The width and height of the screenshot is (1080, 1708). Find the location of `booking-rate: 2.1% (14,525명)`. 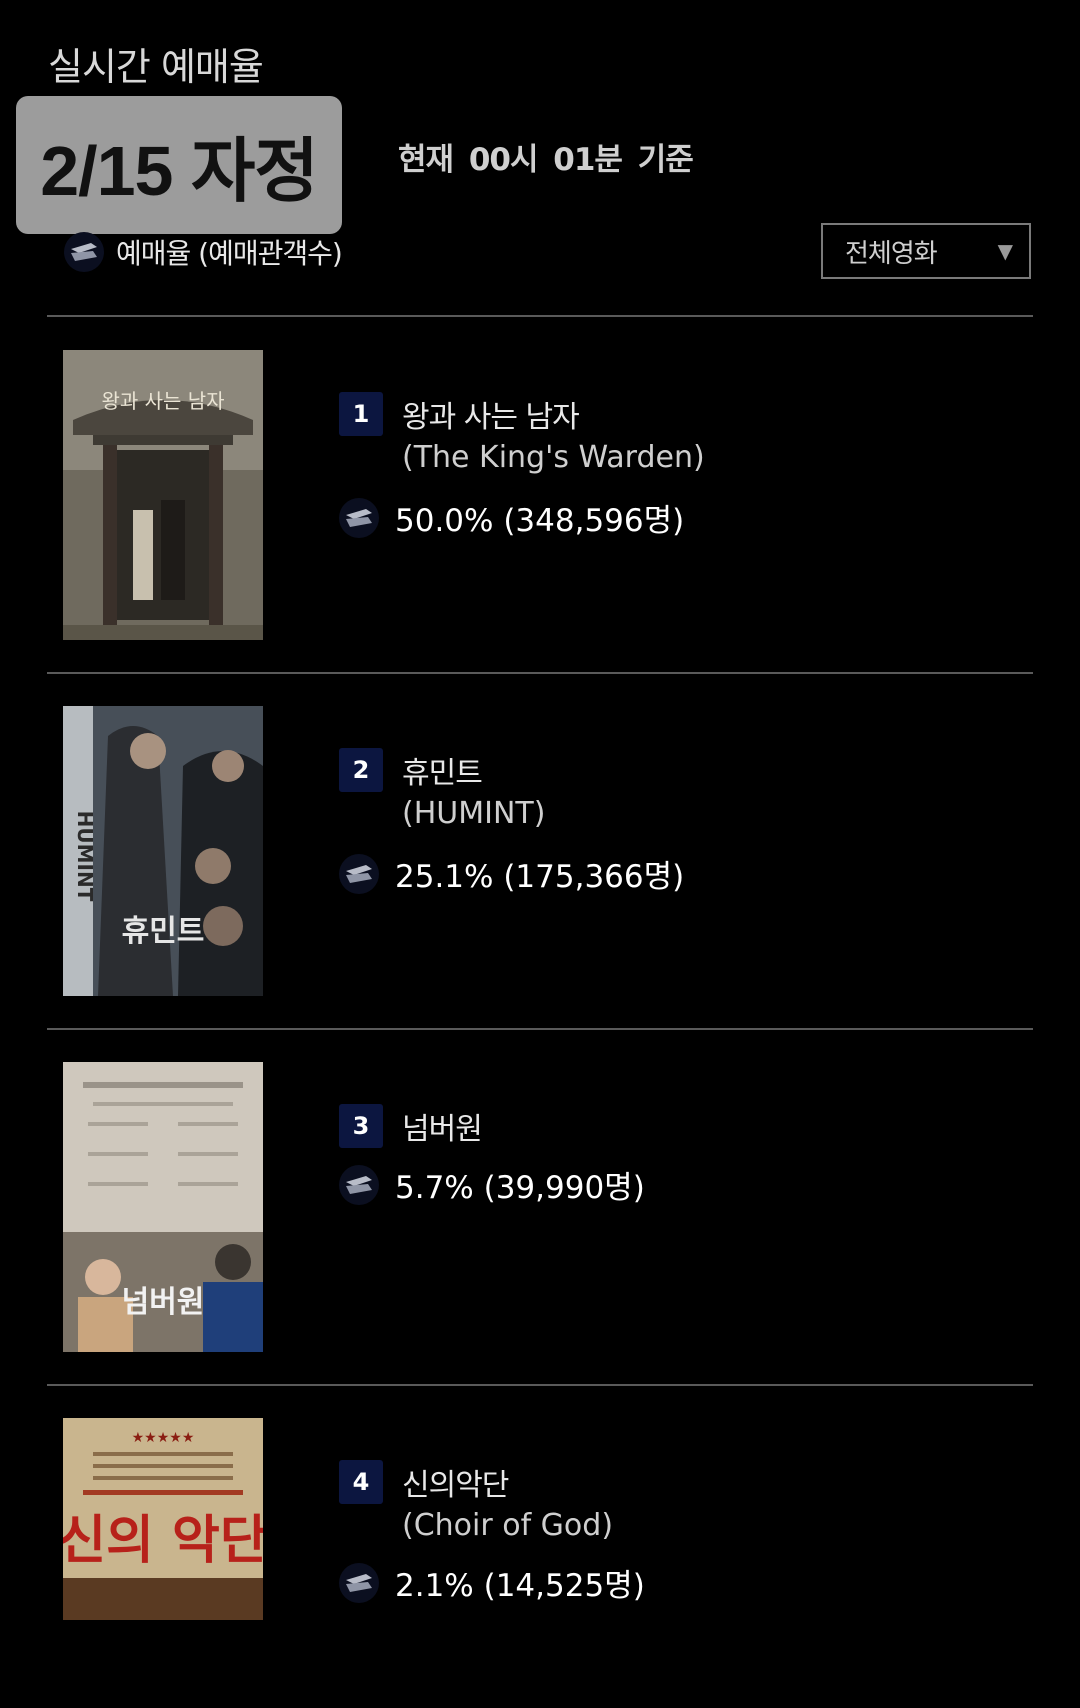

booking-rate: 2.1% (14,525명) is located at coordinates (492, 1582).